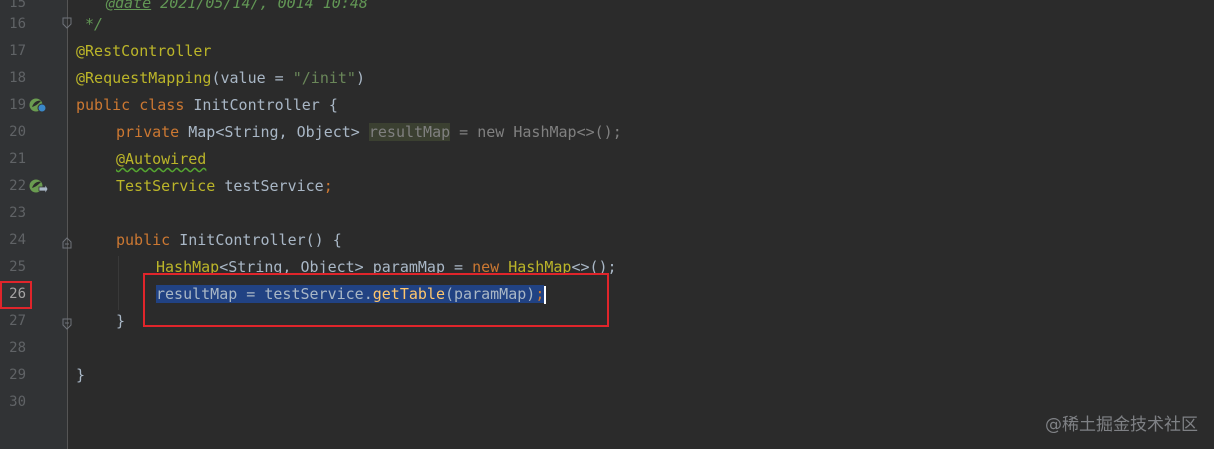  Describe the element at coordinates (17, 213) in the screenshot. I see `line-number: 23` at that location.